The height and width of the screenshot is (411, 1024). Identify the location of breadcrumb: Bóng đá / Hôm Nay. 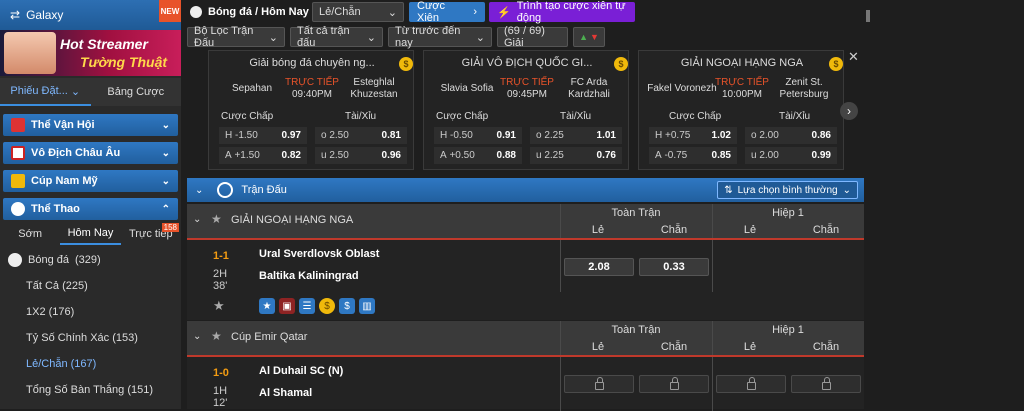
(249, 12).